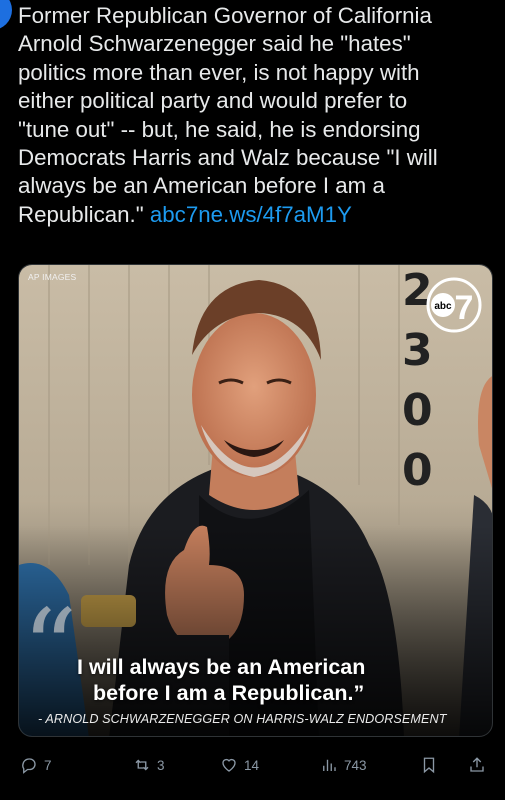  I want to click on quote-line-2: before I am a Republican.”, so click(229, 693).